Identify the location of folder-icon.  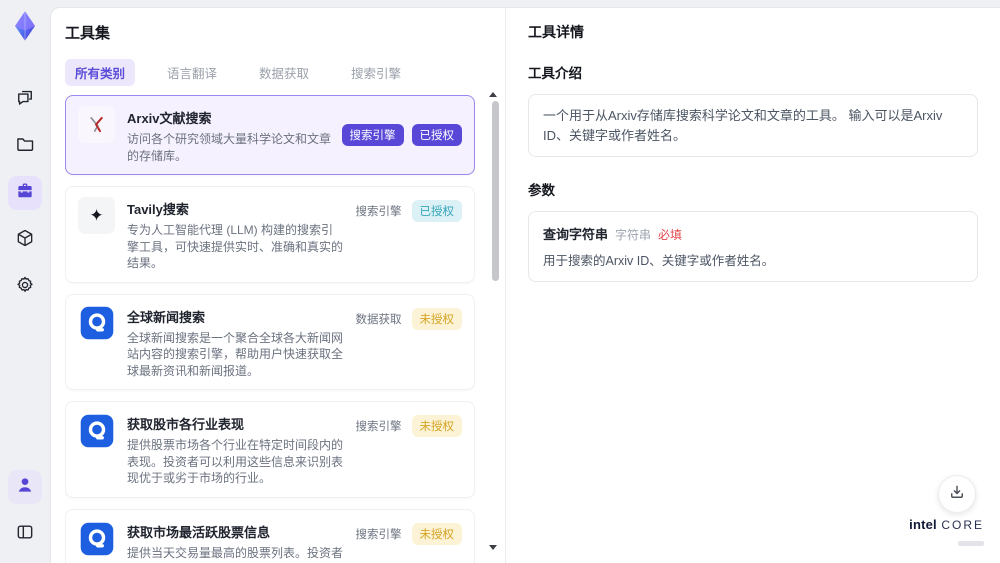
(25, 146).